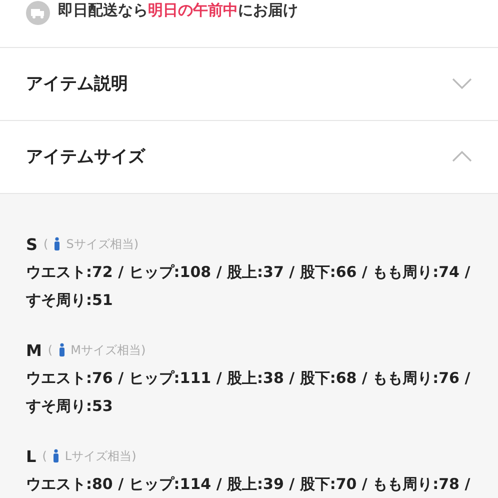  What do you see at coordinates (70, 406) in the screenshot?
I see `measurement-text: すそ周り:53` at bounding box center [70, 406].